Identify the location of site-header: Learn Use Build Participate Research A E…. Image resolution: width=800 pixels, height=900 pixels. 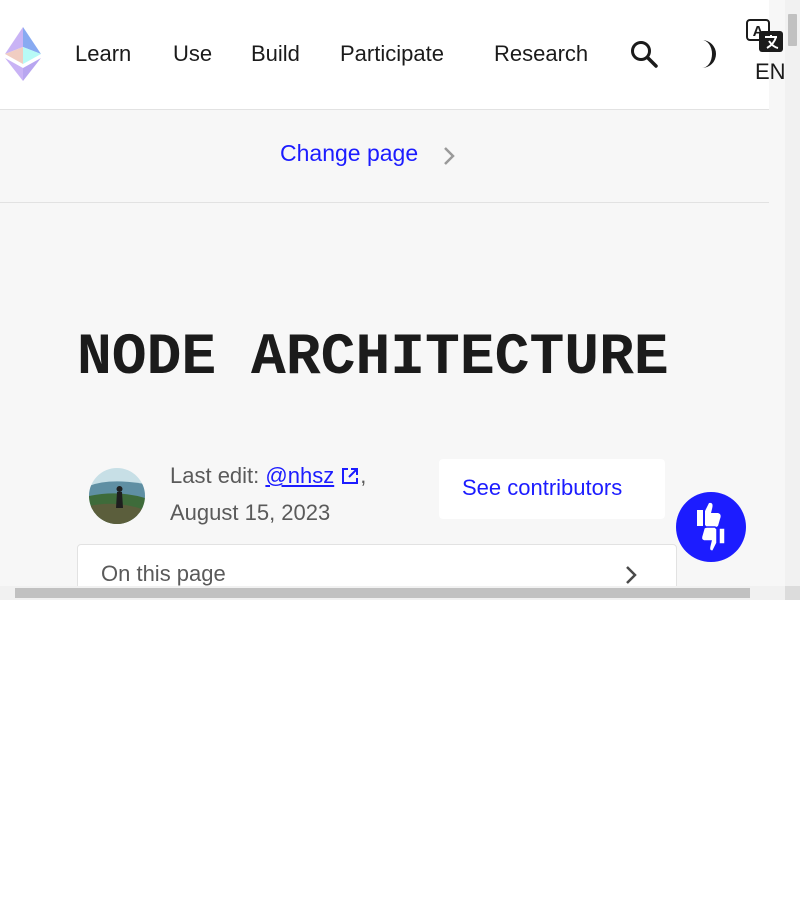
(393, 55).